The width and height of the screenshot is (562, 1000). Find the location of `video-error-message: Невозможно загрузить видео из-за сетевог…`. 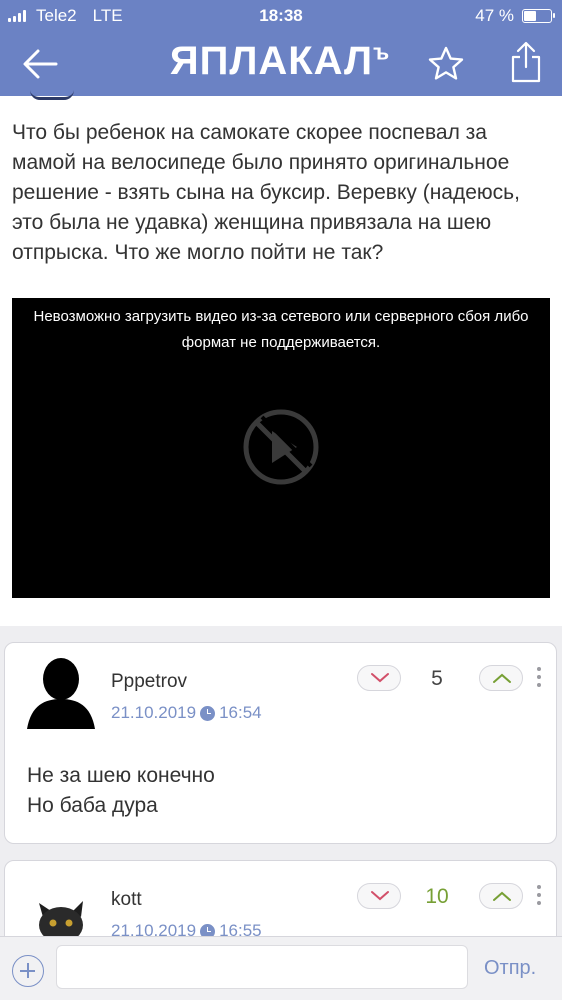

video-error-message: Невозможно загрузить видео из-за сетевог… is located at coordinates (281, 329).